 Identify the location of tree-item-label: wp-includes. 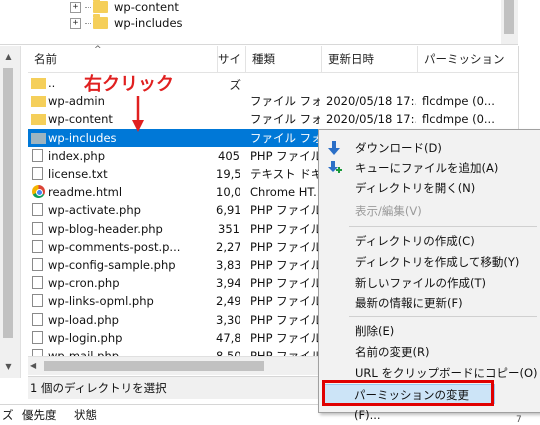
(148, 23).